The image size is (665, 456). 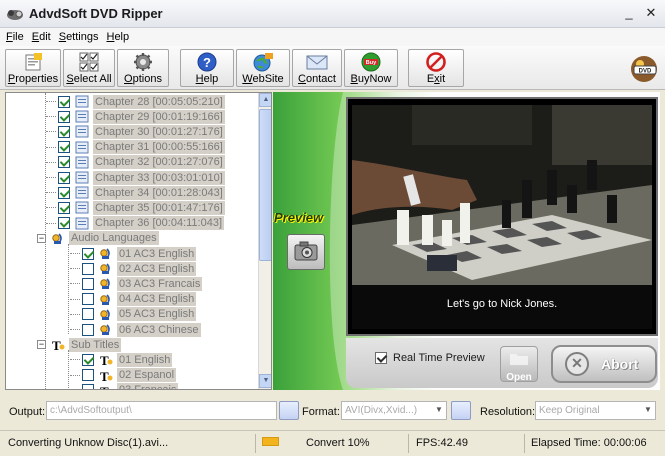 What do you see at coordinates (141, 101) in the screenshot?
I see `chapter-item: Chapter 28 [00:05:05:210]` at bounding box center [141, 101].